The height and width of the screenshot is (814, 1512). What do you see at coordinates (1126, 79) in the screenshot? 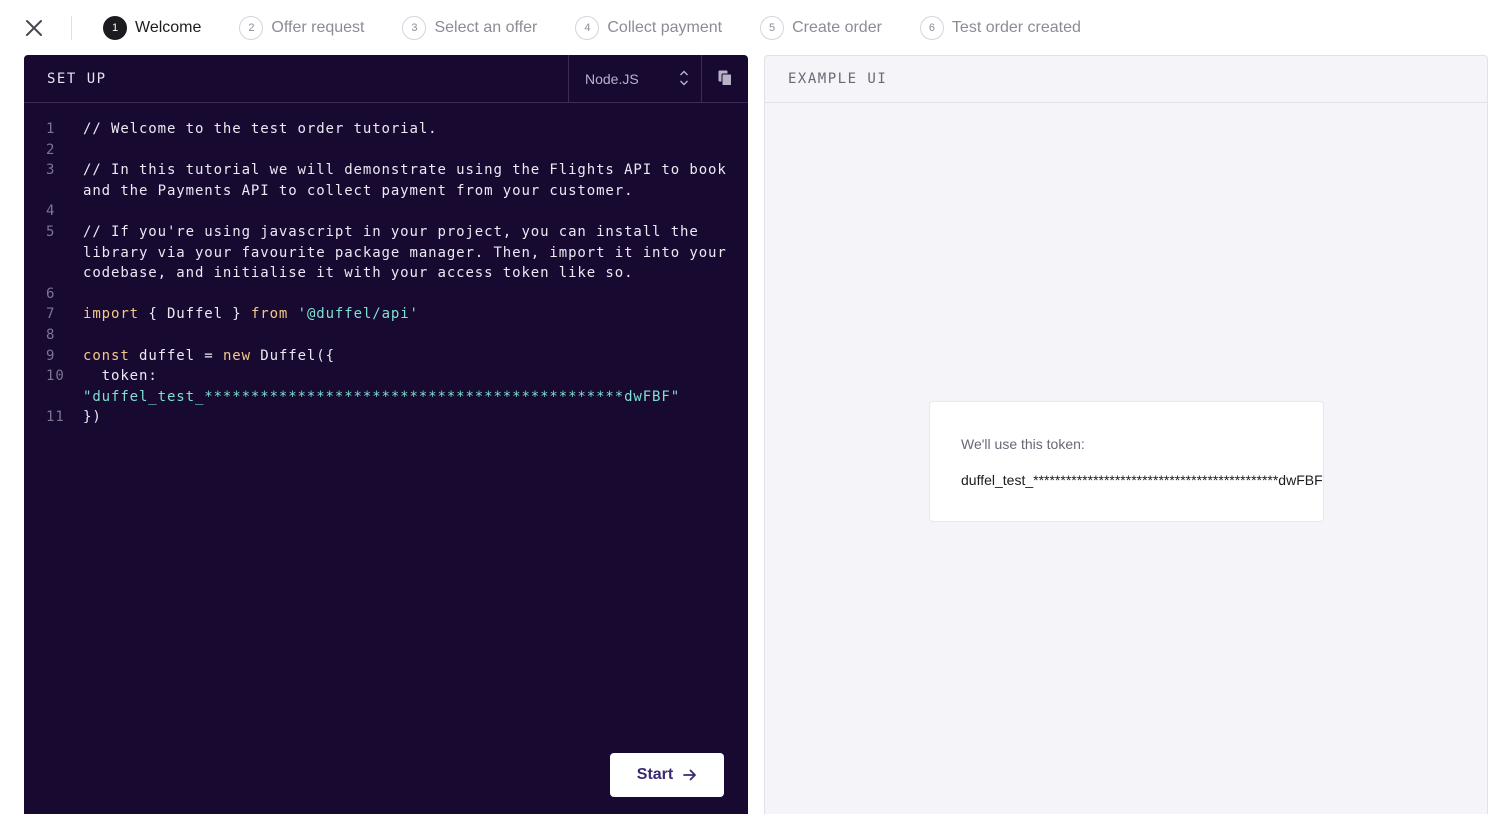
I see `example-ui-header: EXAMPLE UI` at bounding box center [1126, 79].